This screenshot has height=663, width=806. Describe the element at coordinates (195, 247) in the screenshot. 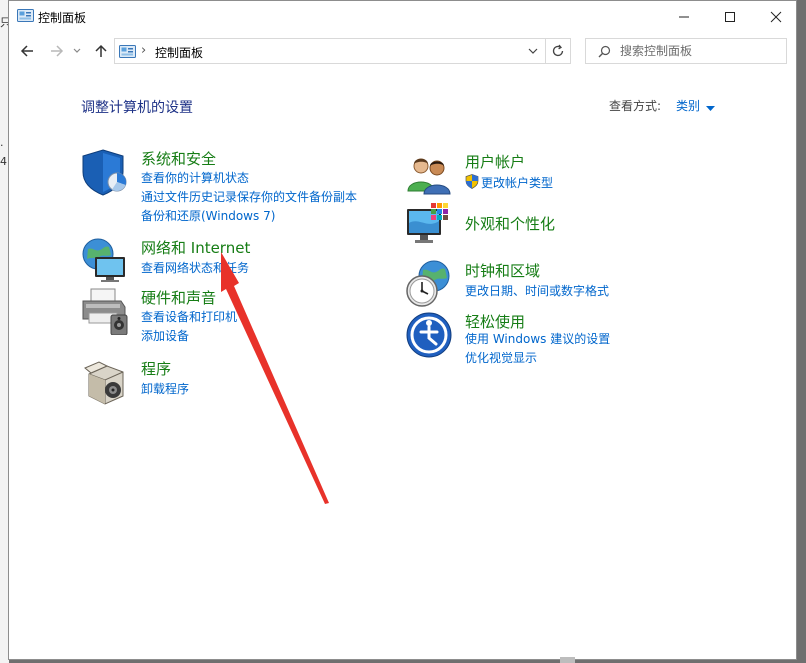

I see `network-internet-title: 网络和 Internet` at that location.